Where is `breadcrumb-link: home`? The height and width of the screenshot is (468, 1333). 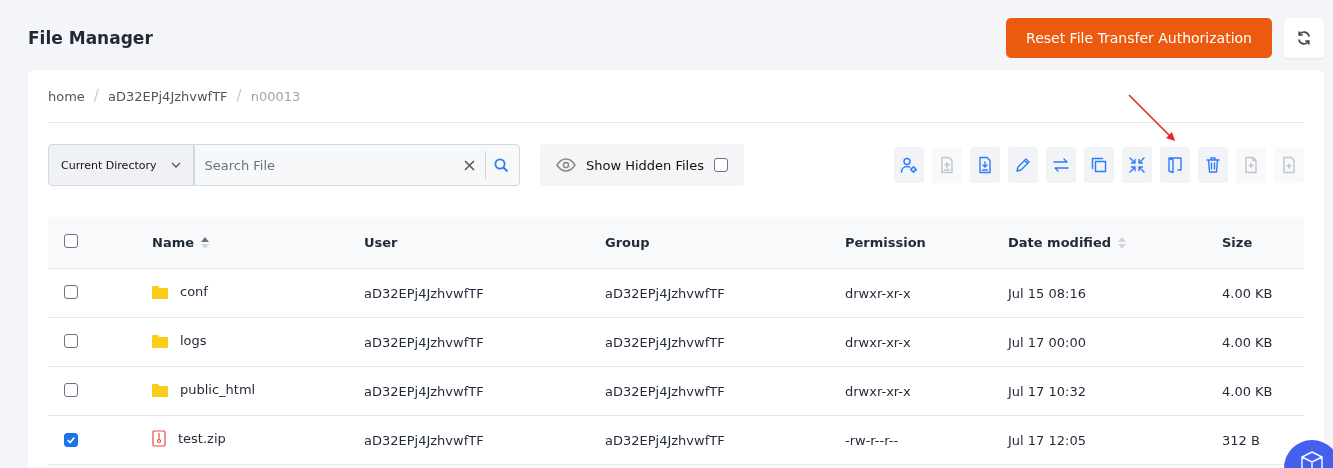
breadcrumb-link: home is located at coordinates (66, 96).